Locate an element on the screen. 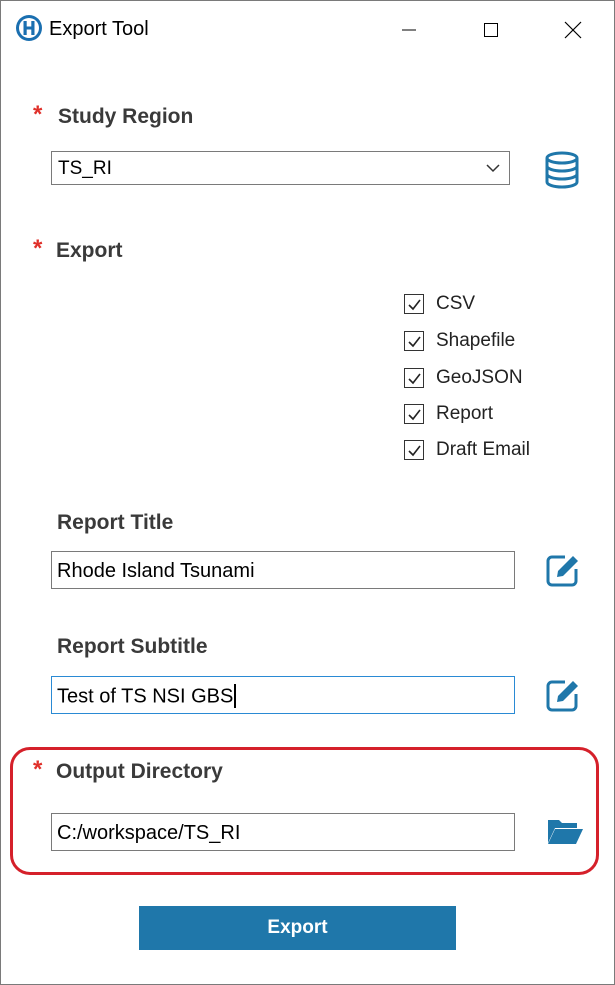 This screenshot has height=985, width=615. export-button: Export is located at coordinates (297, 928).